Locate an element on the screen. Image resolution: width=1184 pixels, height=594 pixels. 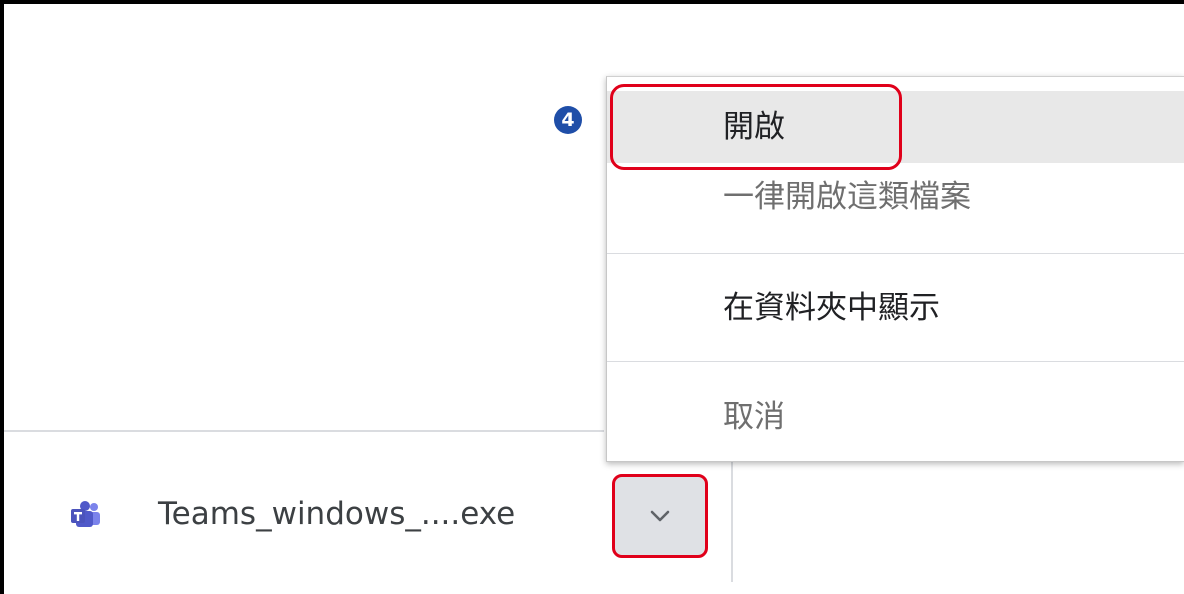
teams-icon is located at coordinates (85, 514).